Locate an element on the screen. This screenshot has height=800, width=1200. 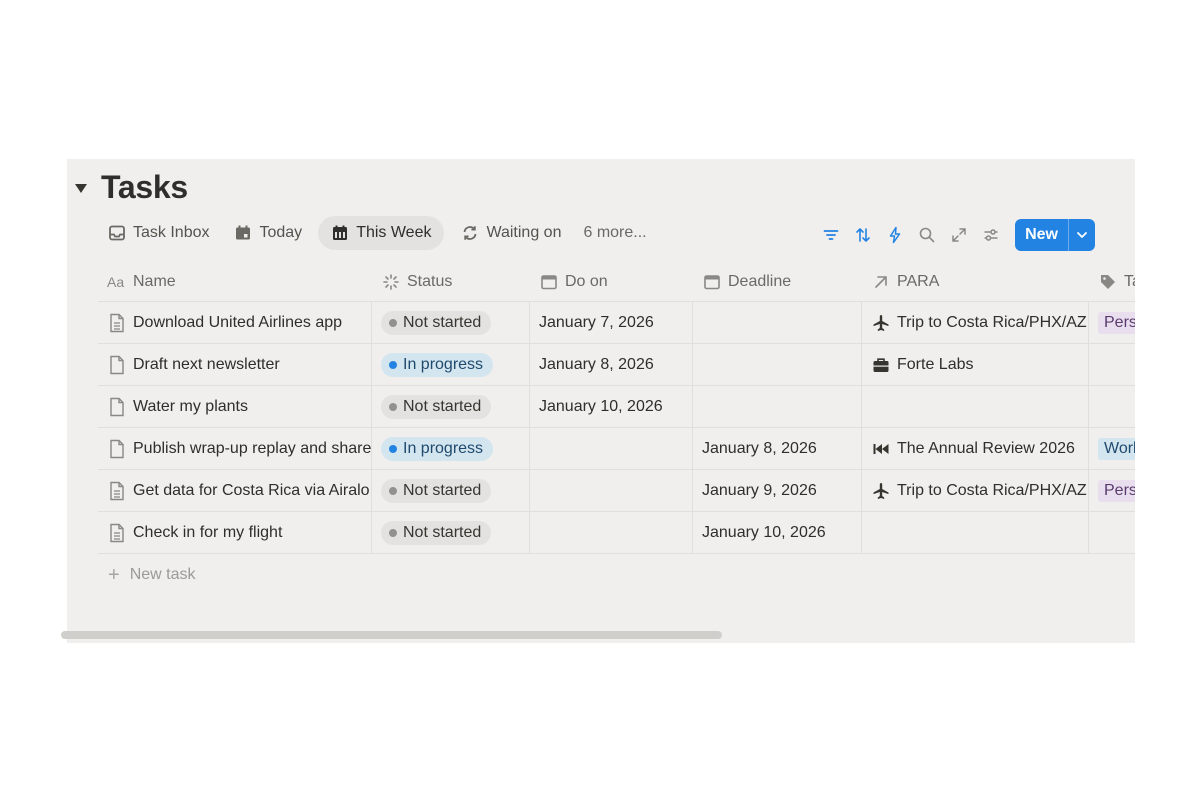
task-name: Download United Airlines app is located at coordinates (237, 323).